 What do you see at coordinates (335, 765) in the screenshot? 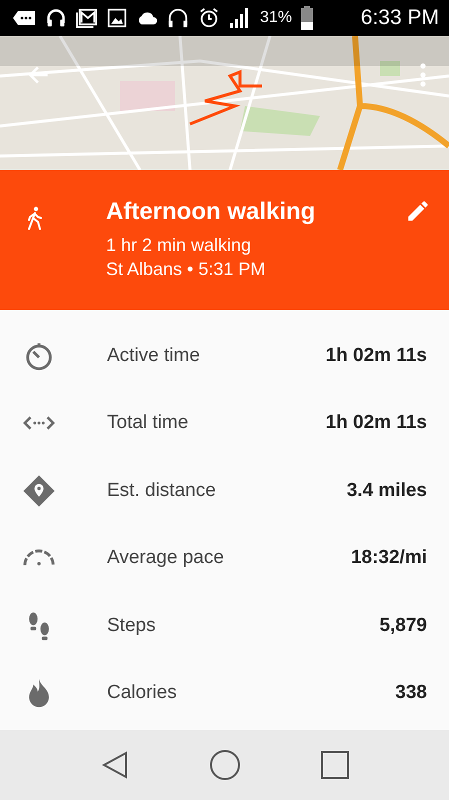
I see `square-recents-icon` at bounding box center [335, 765].